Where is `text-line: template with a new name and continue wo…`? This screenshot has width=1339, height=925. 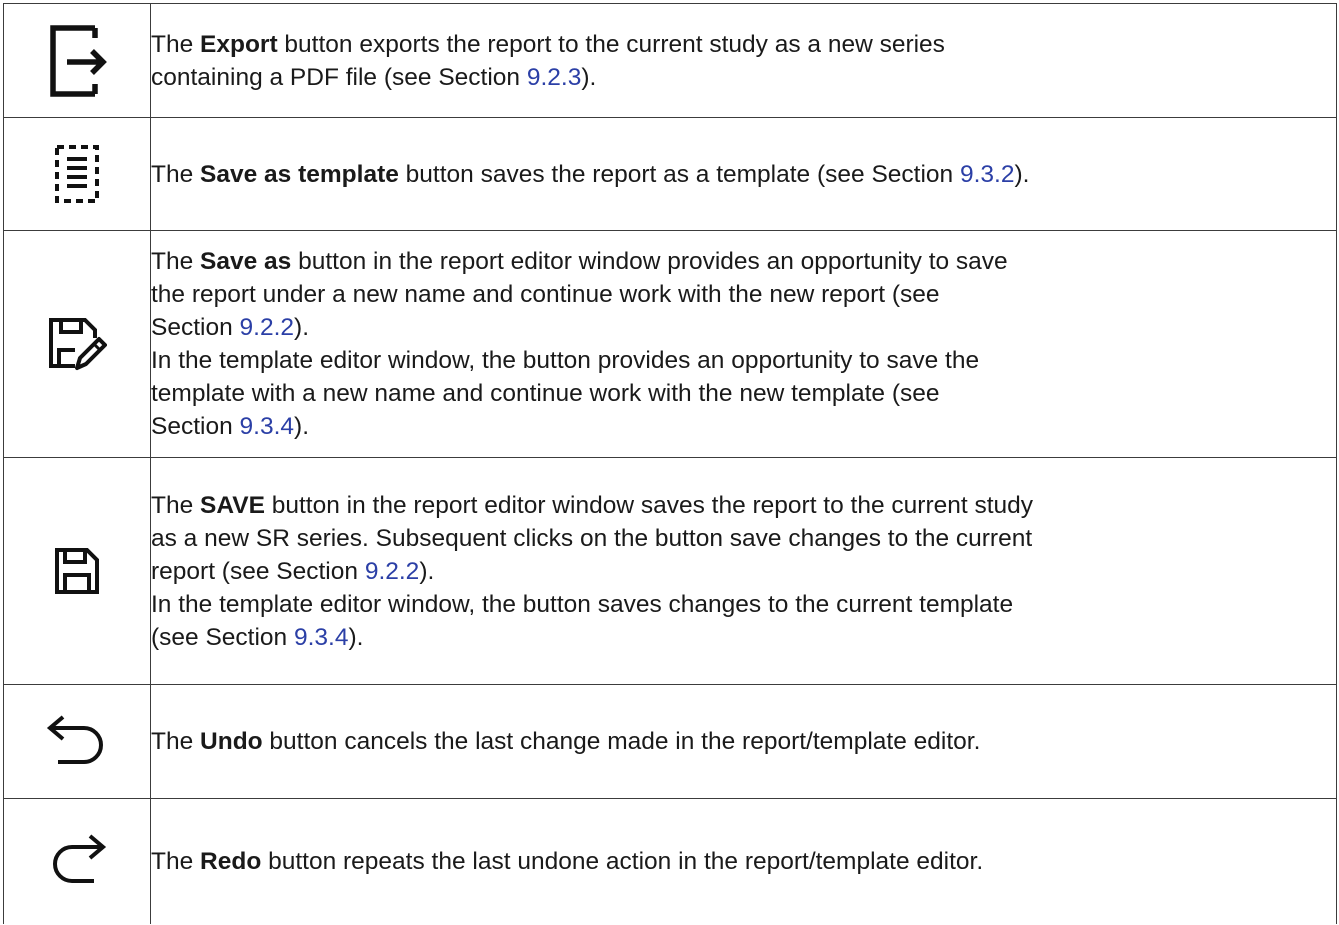 text-line: template with a new name and continue wo… is located at coordinates (743, 393).